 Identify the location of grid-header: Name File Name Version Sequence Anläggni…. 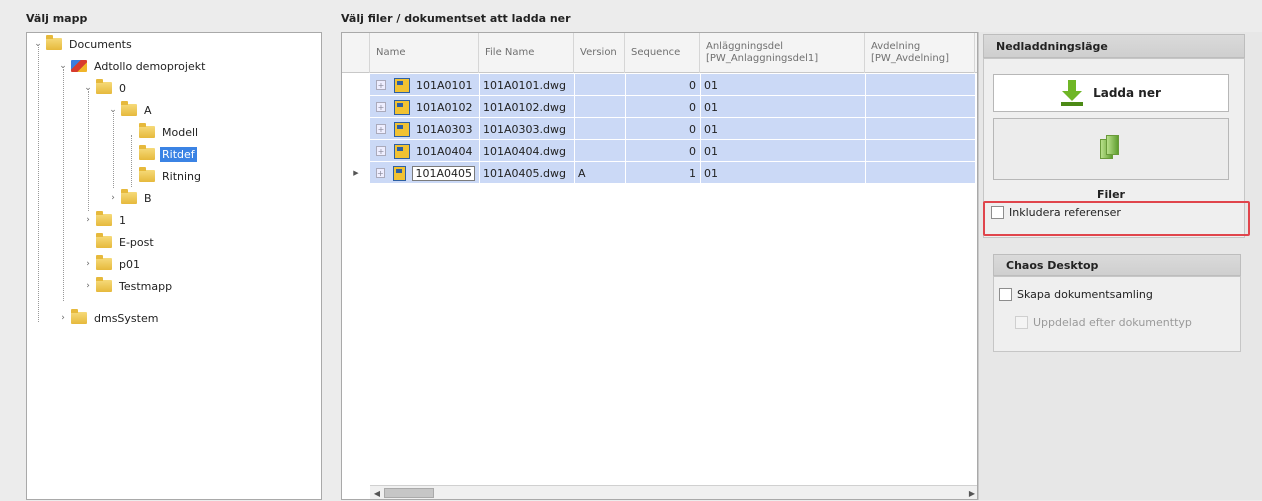
(659, 53).